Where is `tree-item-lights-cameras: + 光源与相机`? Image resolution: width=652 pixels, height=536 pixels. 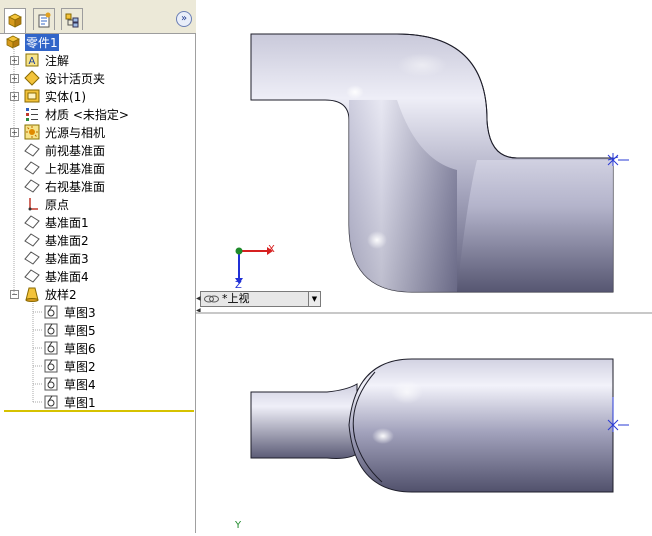 tree-item-lights-cameras: + 光源与相机 is located at coordinates (97, 132).